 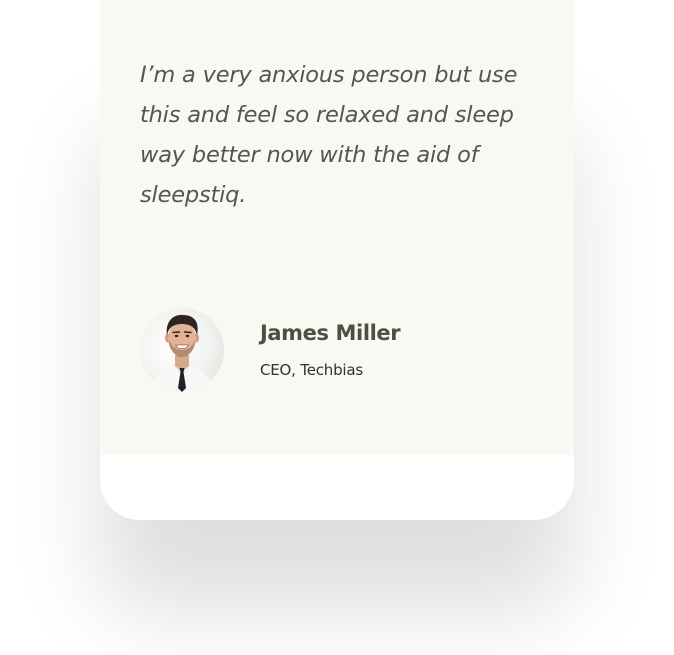 I want to click on testimonial-author: James Miller CEO, Techbias, so click(x=340, y=350).